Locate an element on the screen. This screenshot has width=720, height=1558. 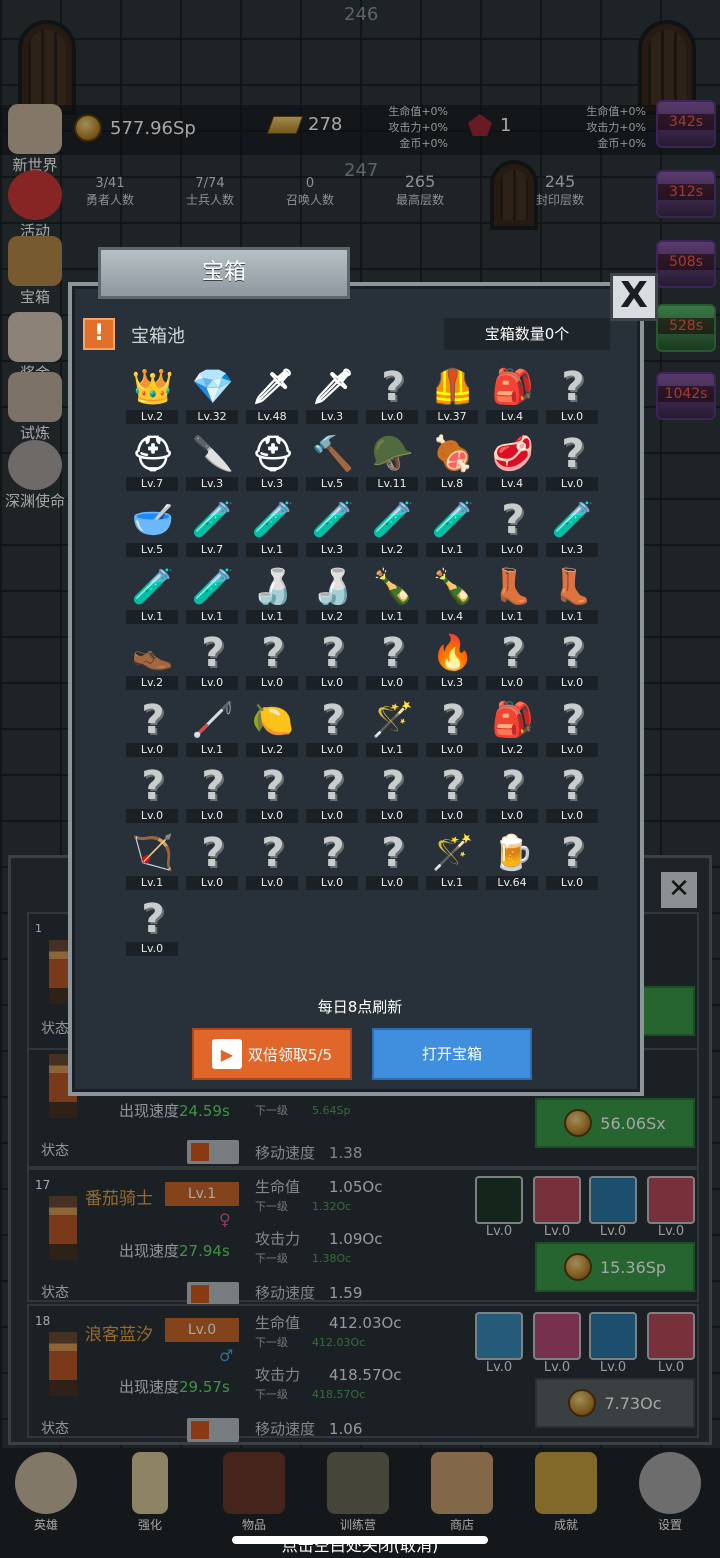
item-icon: 🍶 is located at coordinates (273, 586).